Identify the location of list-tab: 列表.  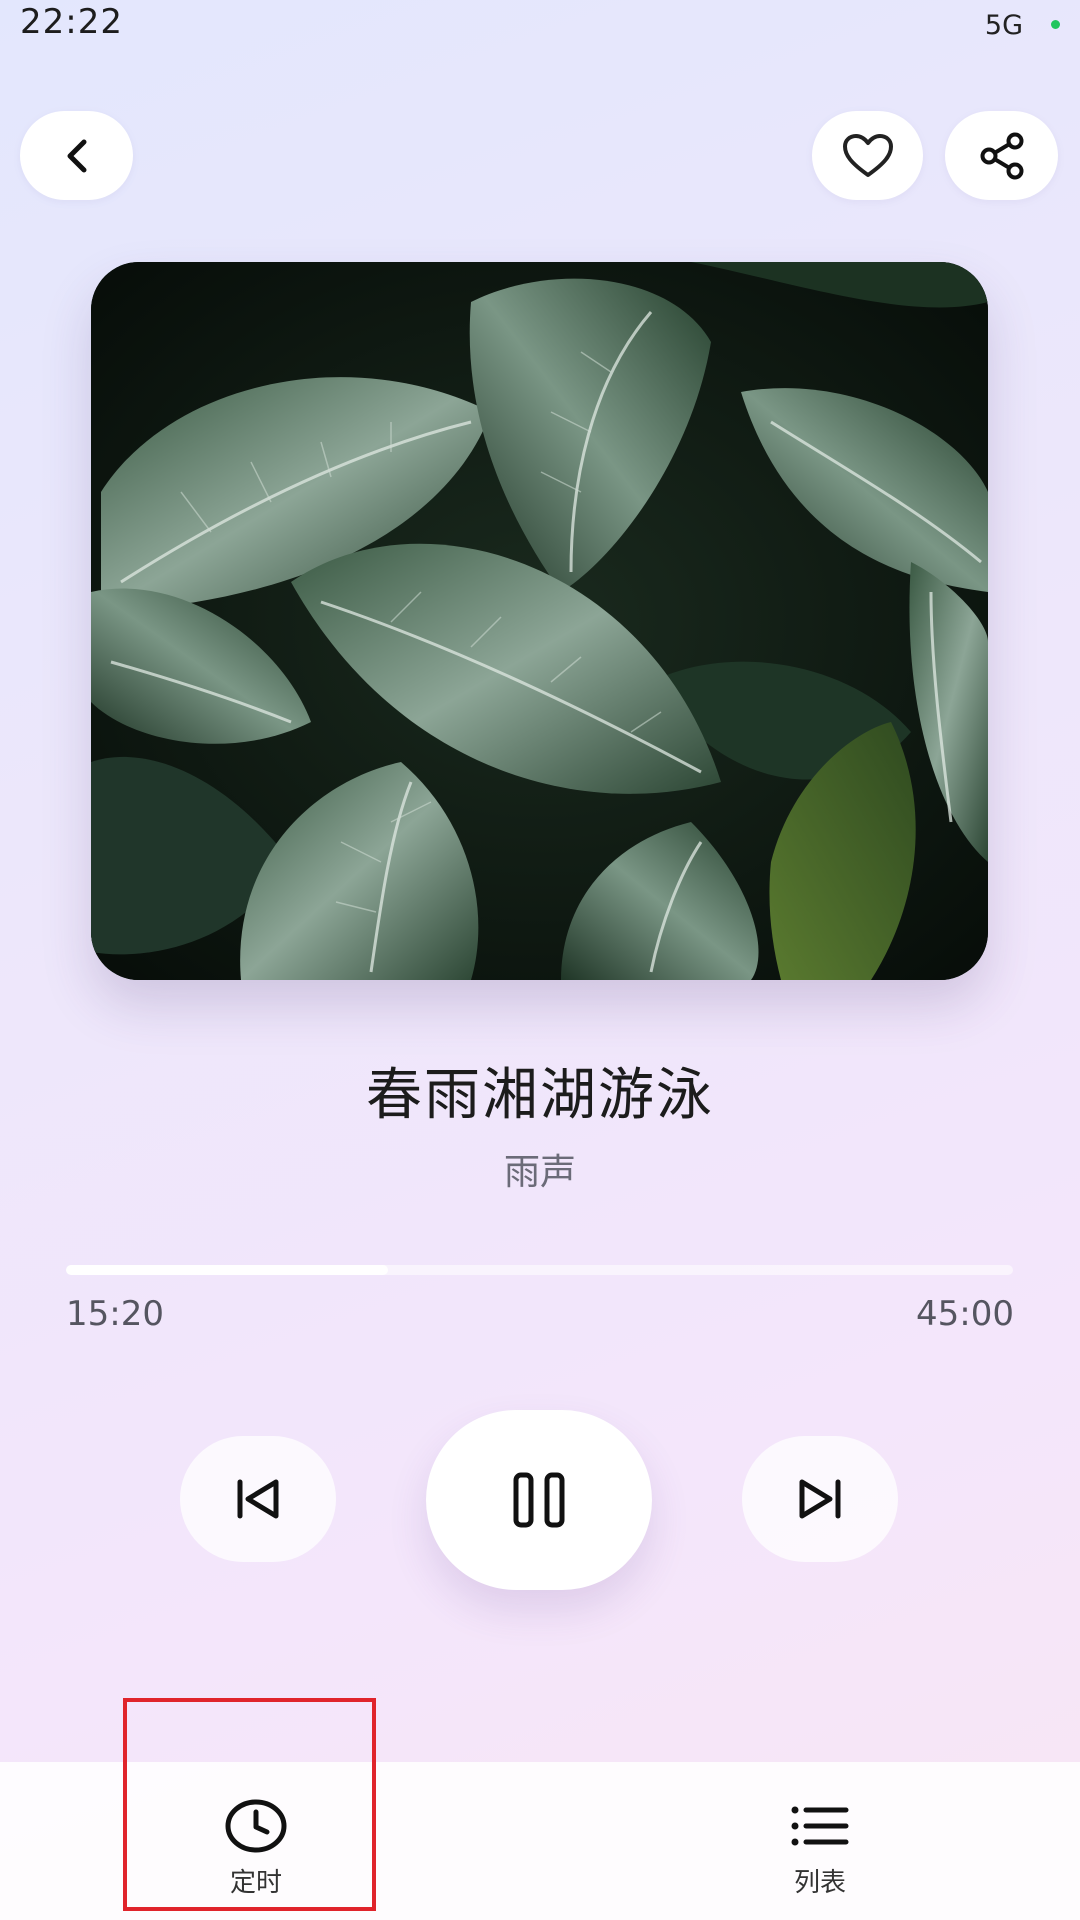
(820, 1841).